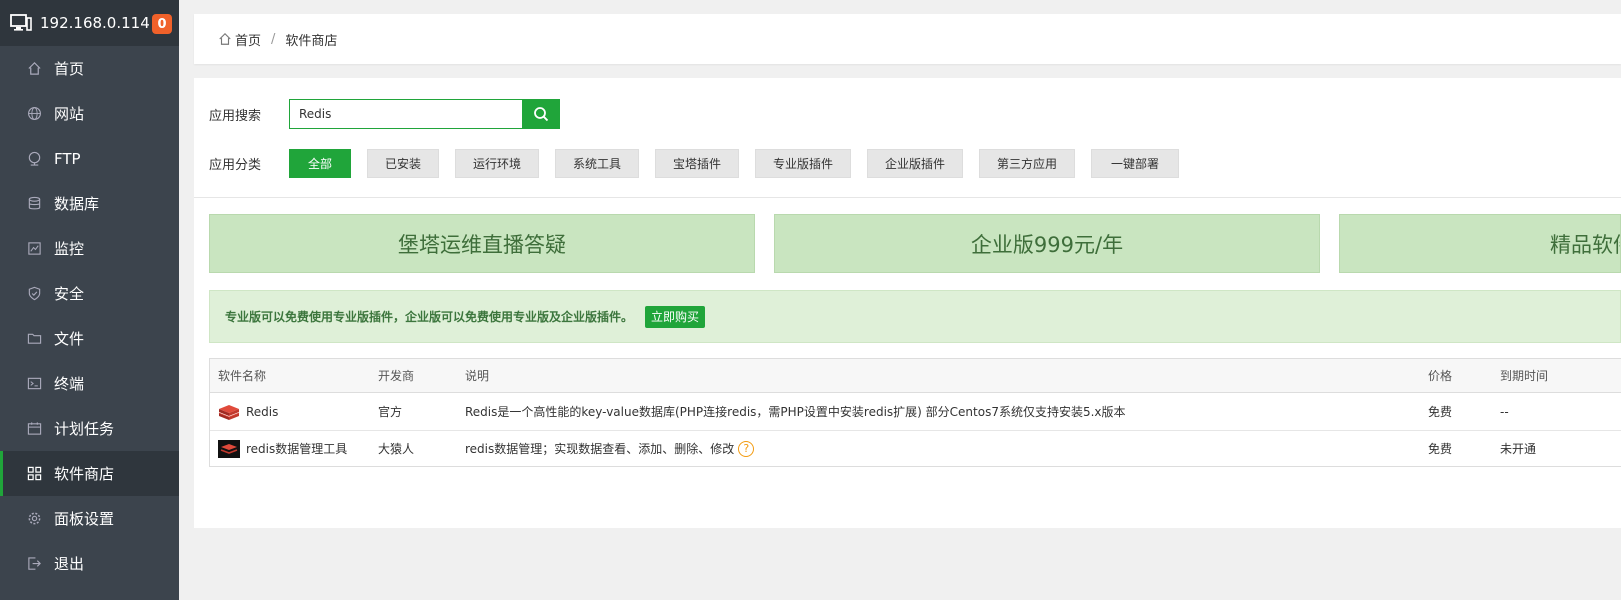 The height and width of the screenshot is (600, 1621). I want to click on banner-enterprise-price: 企业版999元/年, so click(1047, 243).